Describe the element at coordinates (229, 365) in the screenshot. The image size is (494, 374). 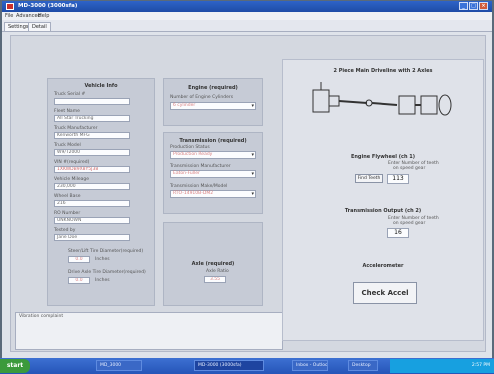
I see `taskbar-item-active: MD-3000 (3000sfa)` at that location.